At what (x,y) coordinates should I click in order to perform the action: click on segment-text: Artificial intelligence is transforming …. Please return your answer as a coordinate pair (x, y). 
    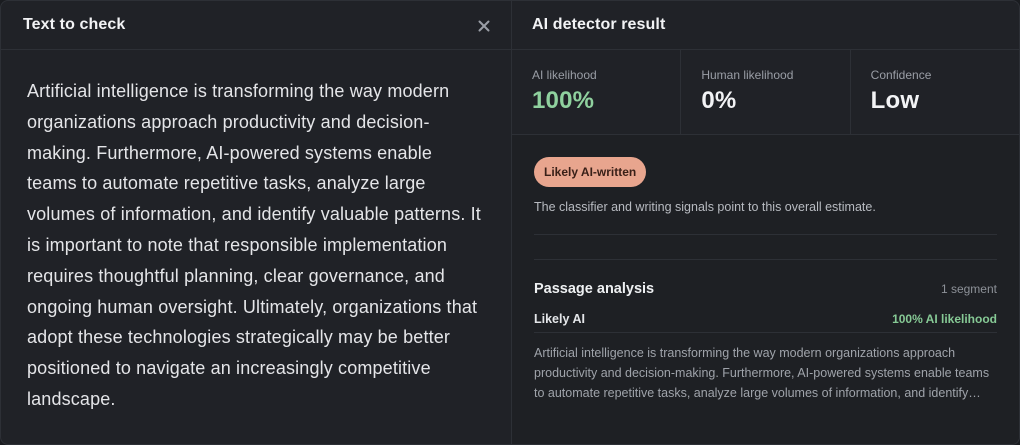
    Looking at the image, I should click on (762, 373).